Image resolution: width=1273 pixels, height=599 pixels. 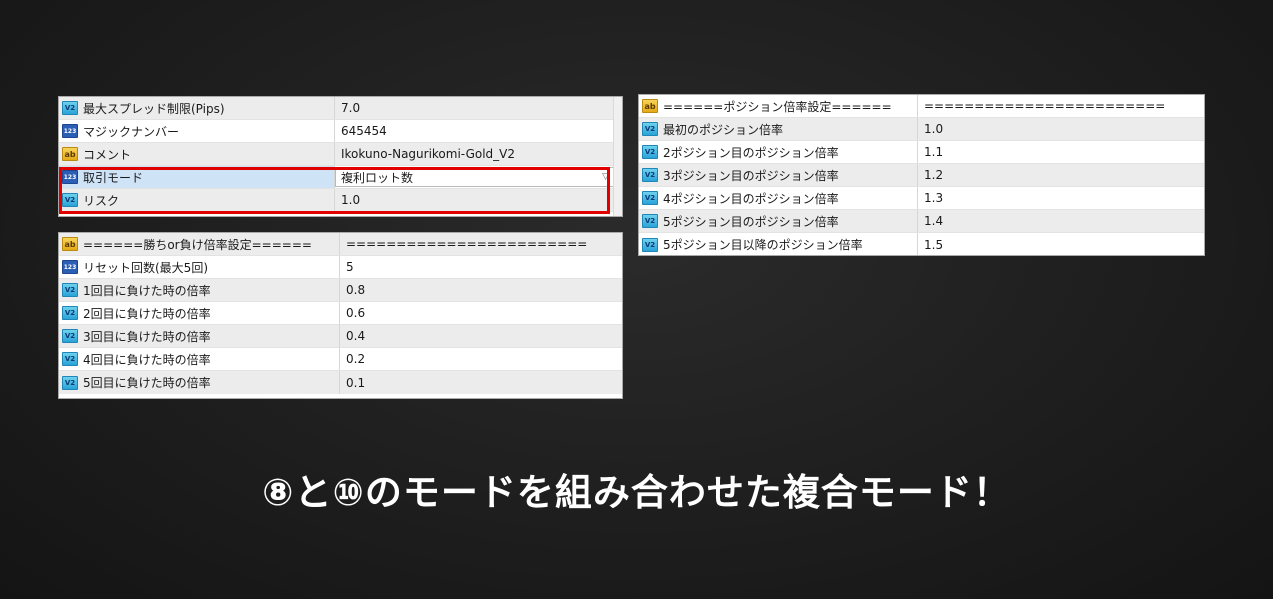 I want to click on param-name: 4ポジション目のポジション倍率, so click(x=751, y=198).